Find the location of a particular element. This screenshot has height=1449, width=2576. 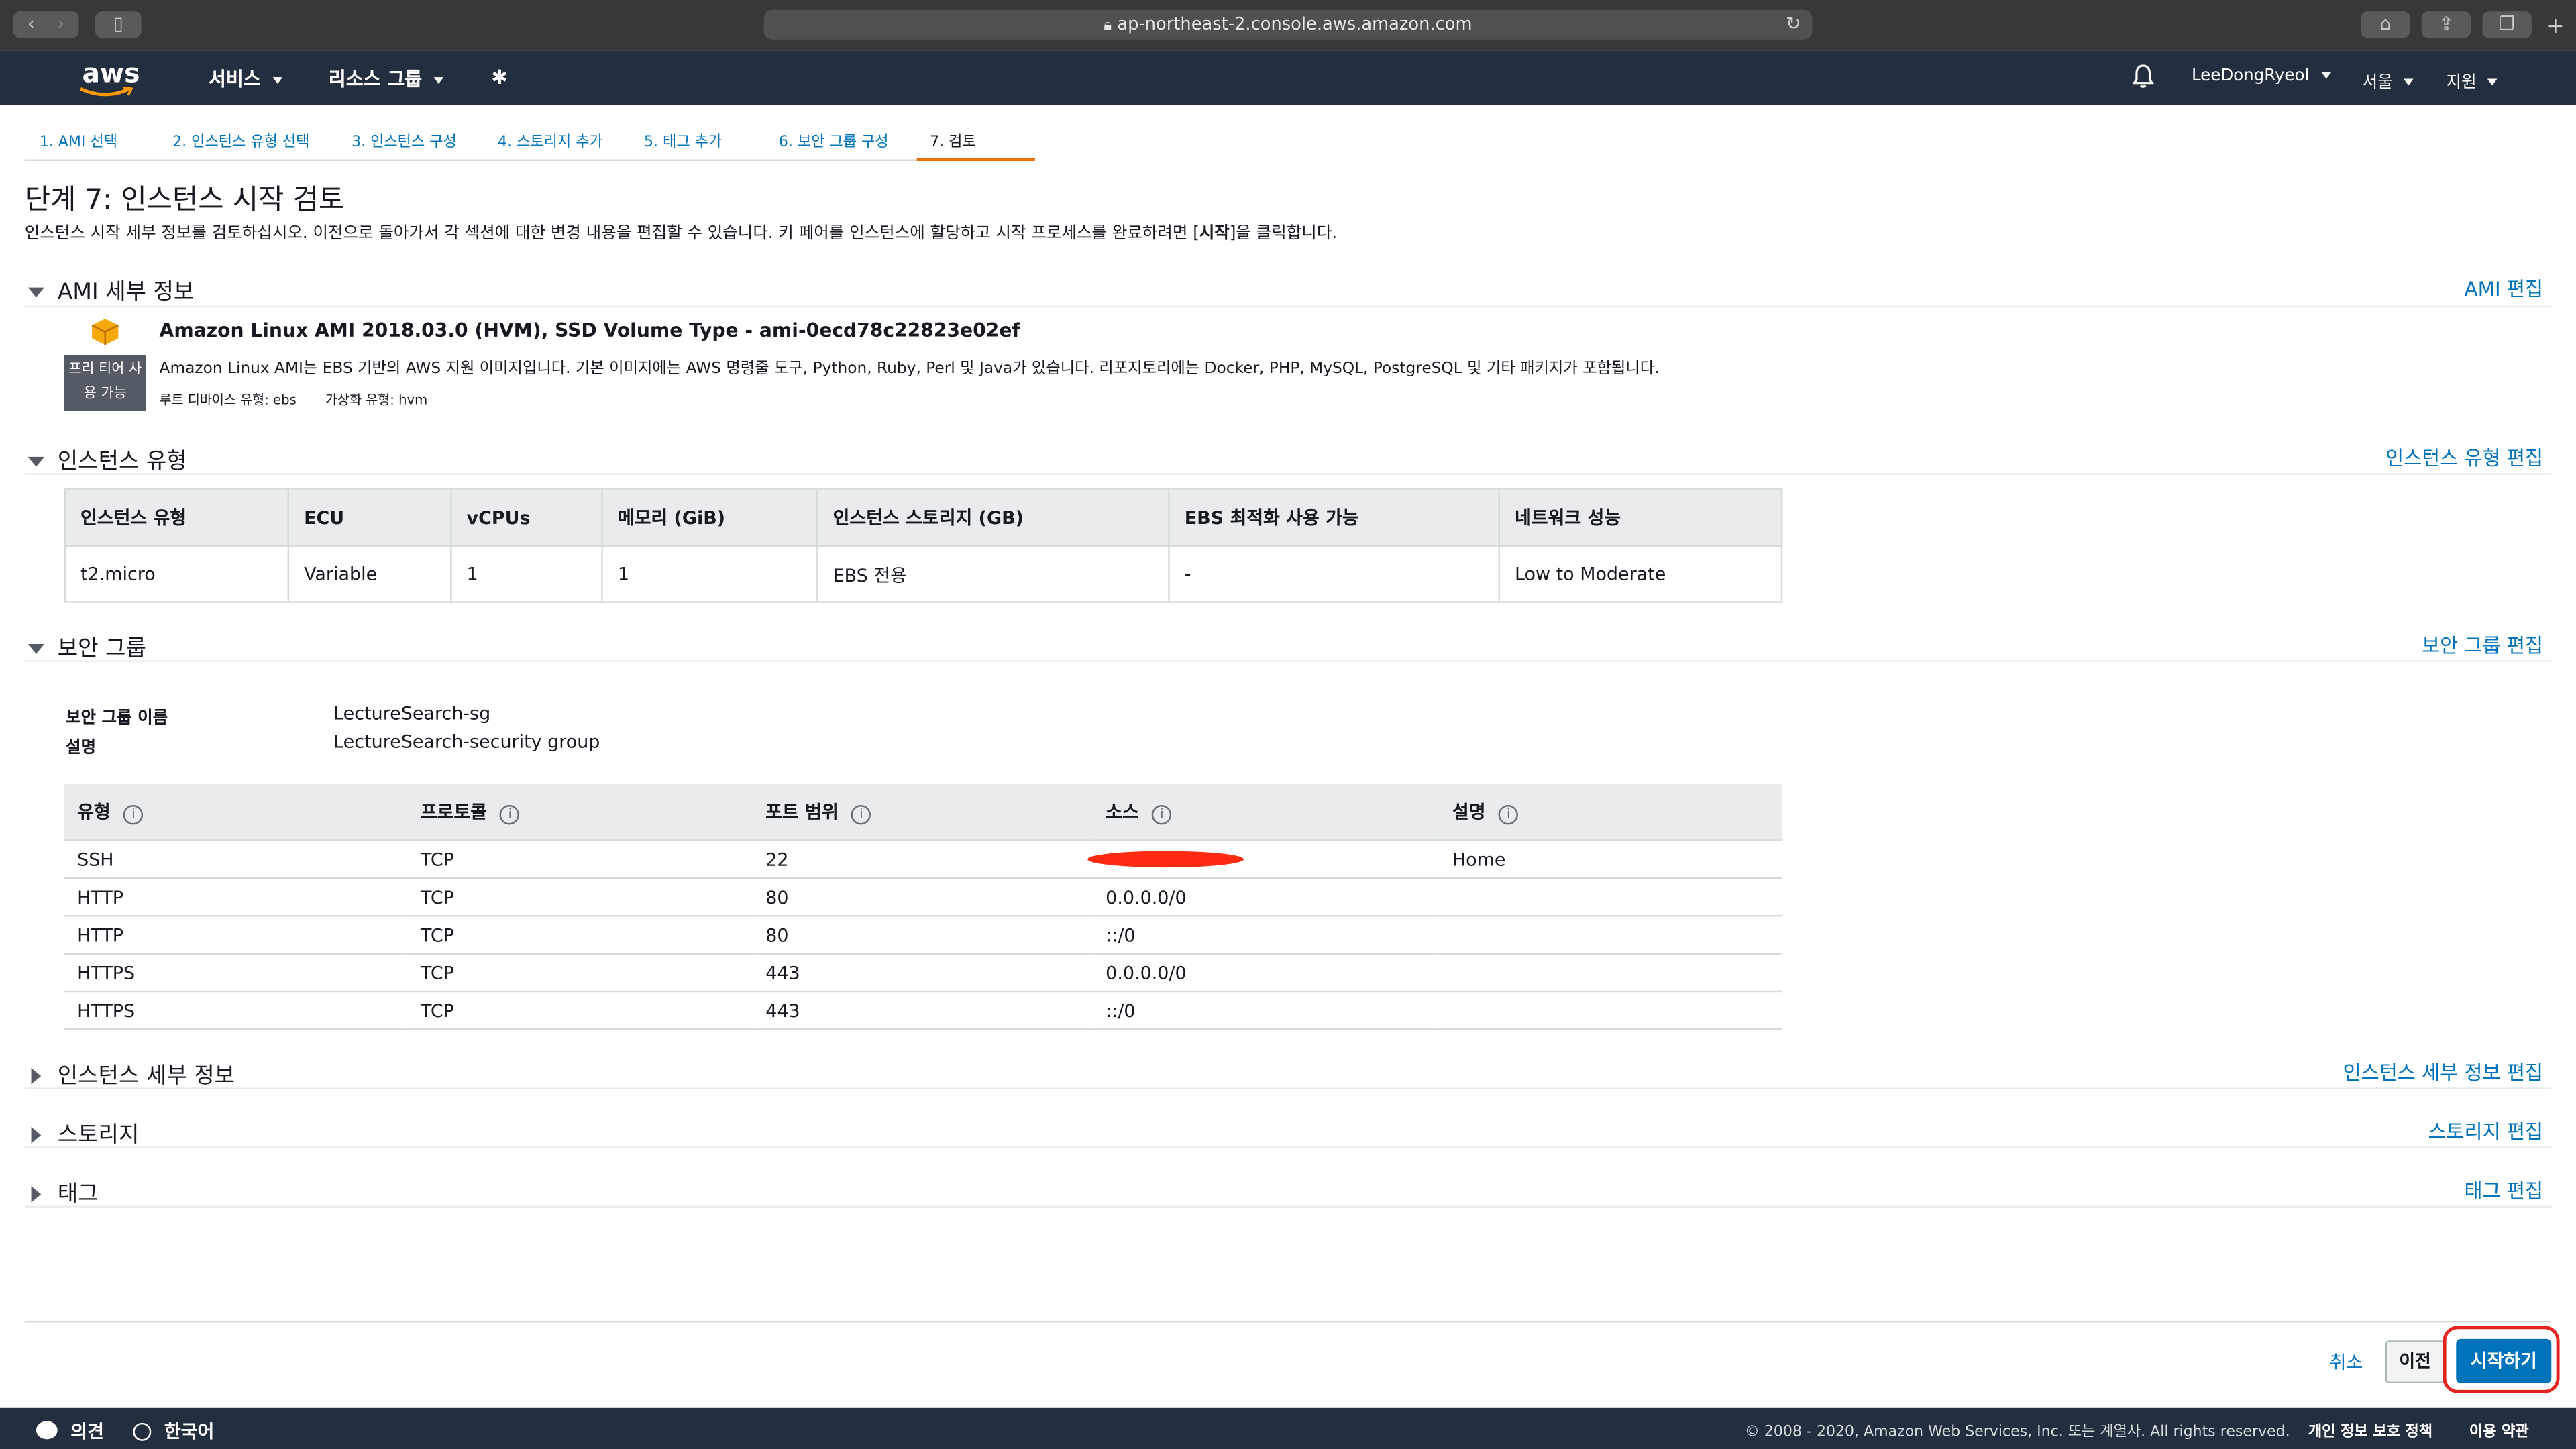

edit-instance-type-link: 인스턴스 유형 편집 is located at coordinates (2464, 457).